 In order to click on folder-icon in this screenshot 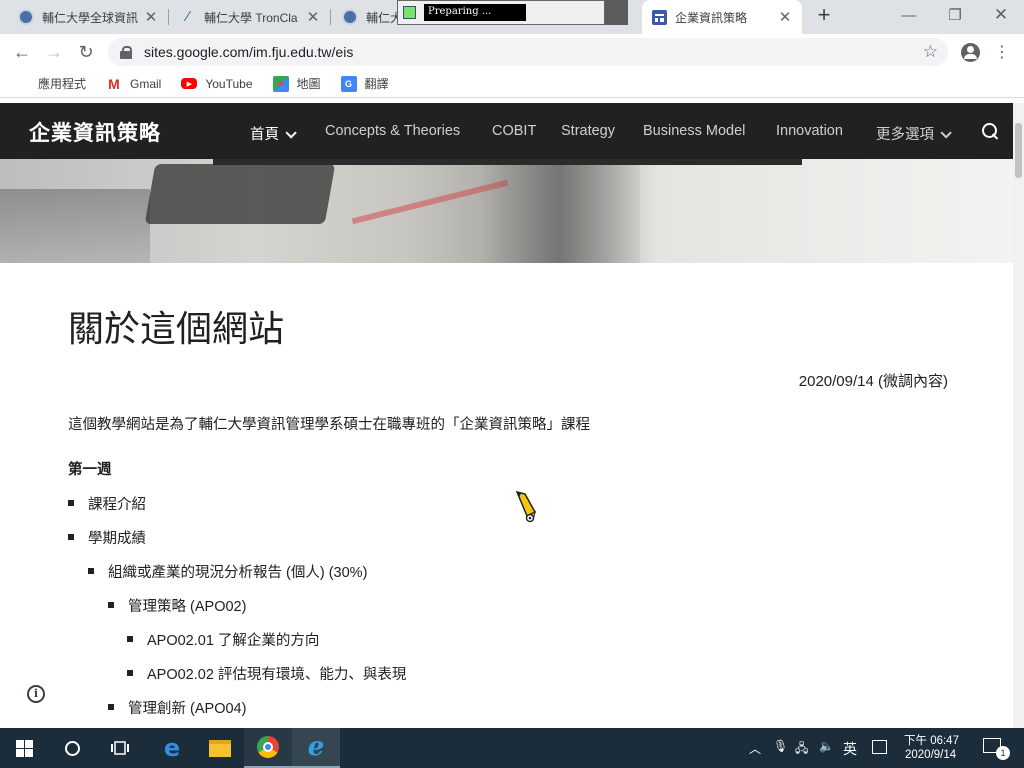, I will do `click(220, 748)`.